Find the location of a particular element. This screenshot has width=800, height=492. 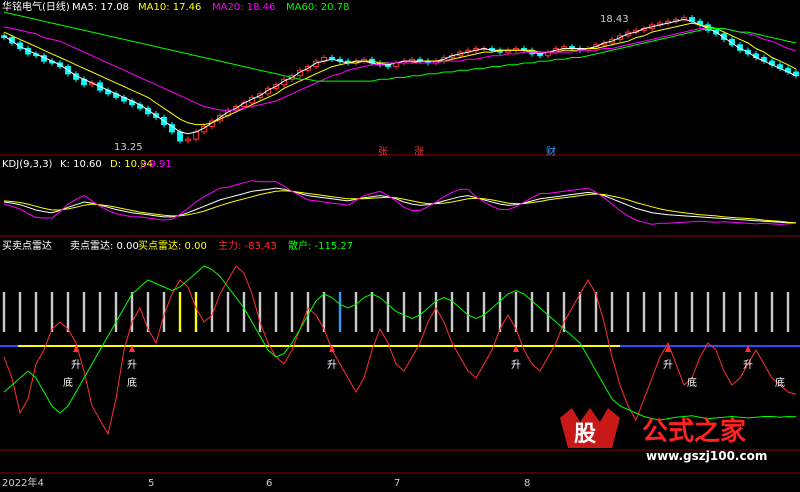

ma20-label: MA20: 18.46 is located at coordinates (243, 7).